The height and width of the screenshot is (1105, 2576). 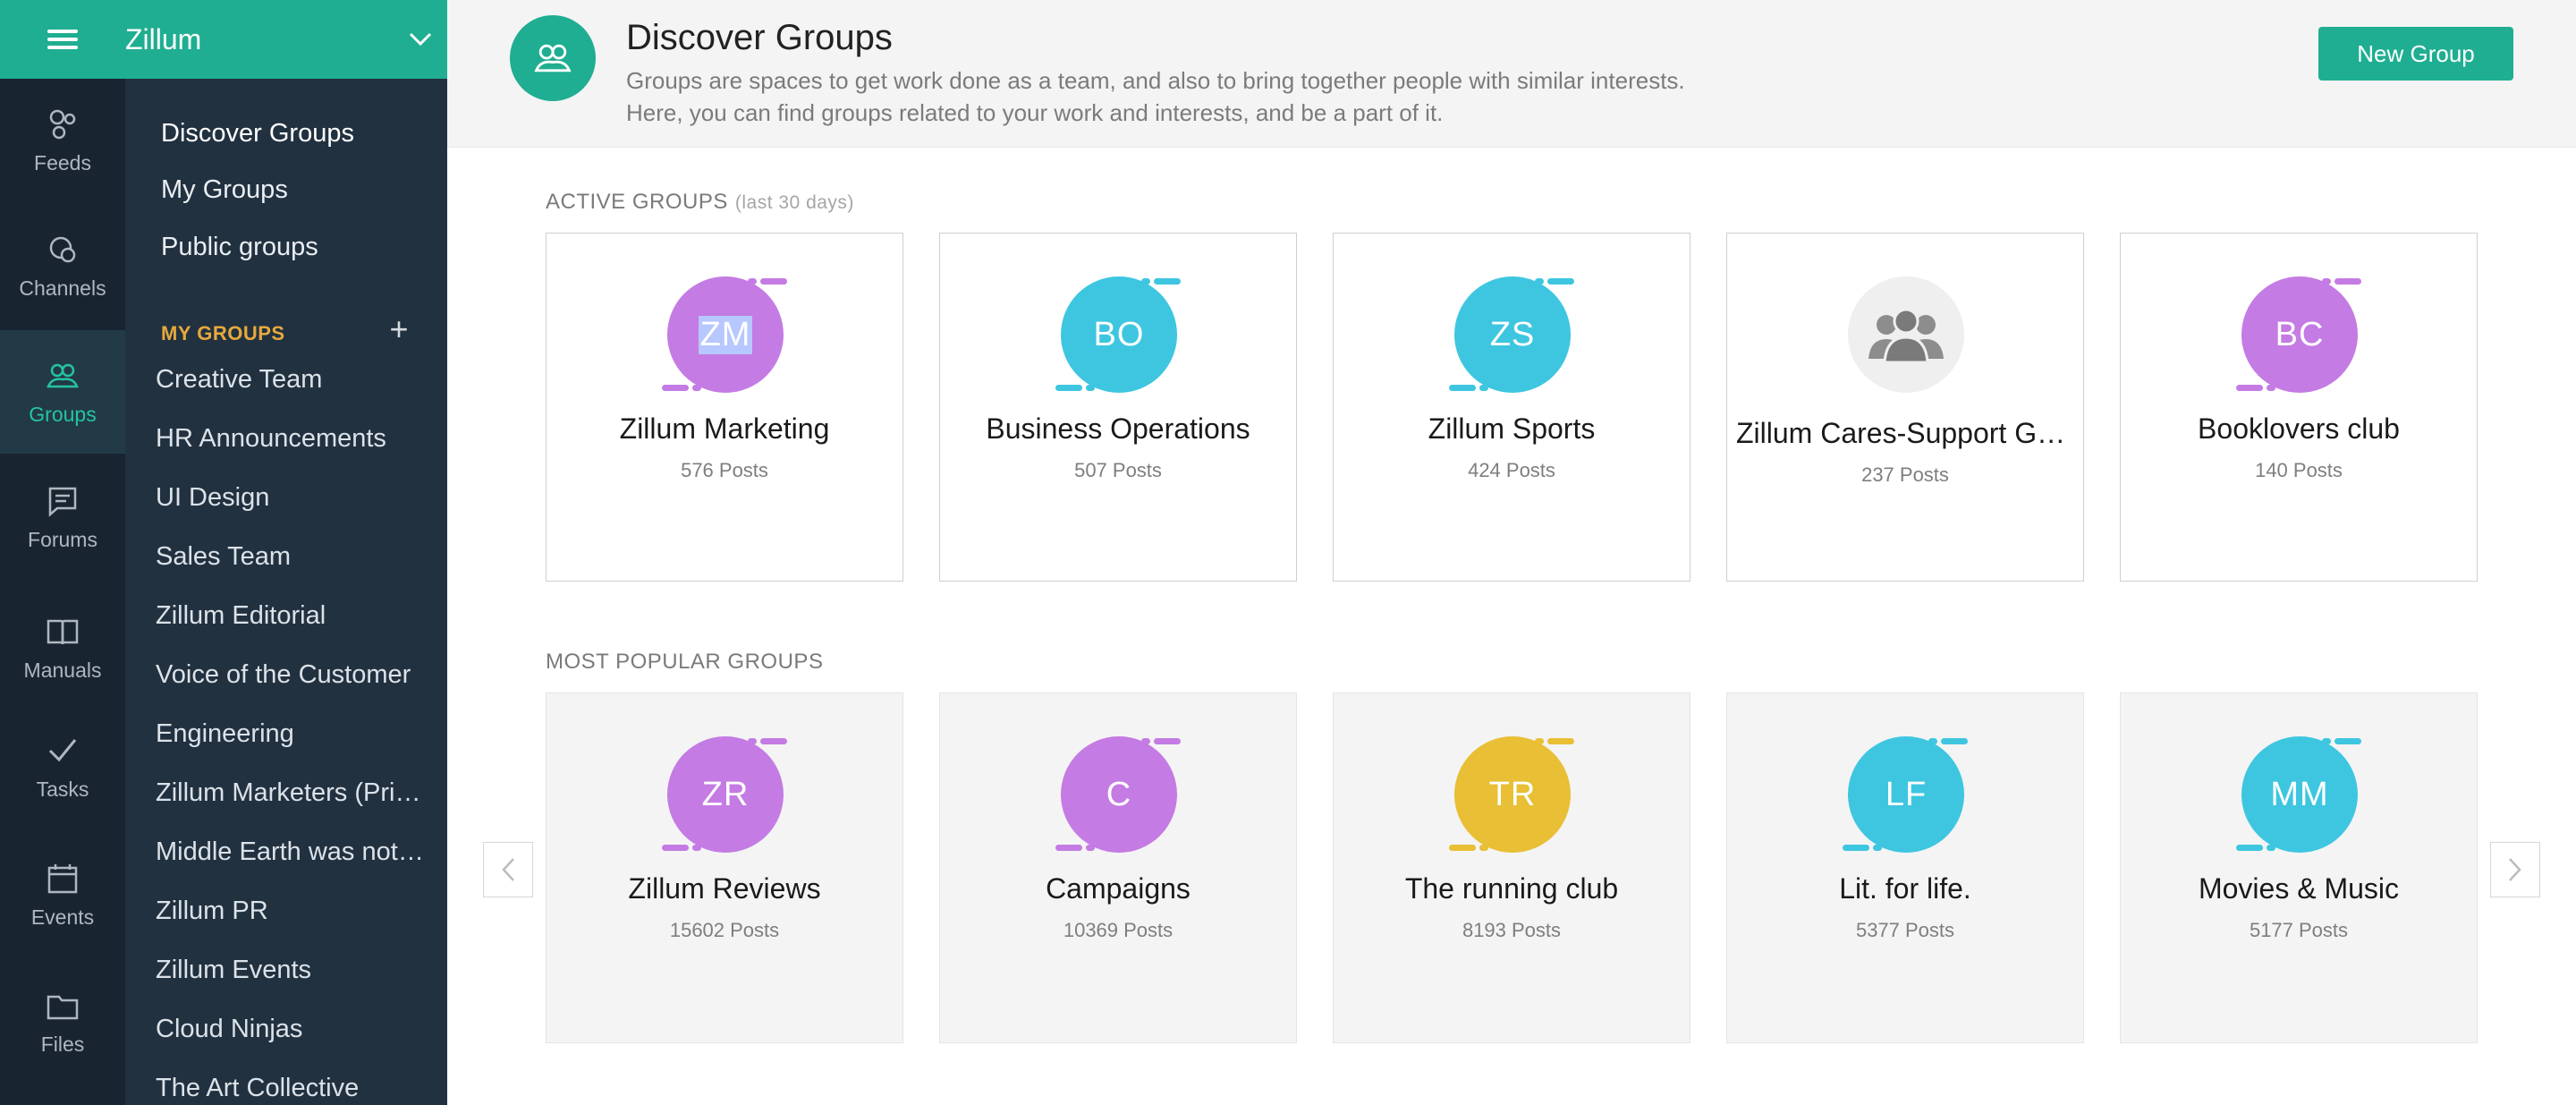 What do you see at coordinates (725, 794) in the screenshot?
I see `avatar-initials: ZR` at bounding box center [725, 794].